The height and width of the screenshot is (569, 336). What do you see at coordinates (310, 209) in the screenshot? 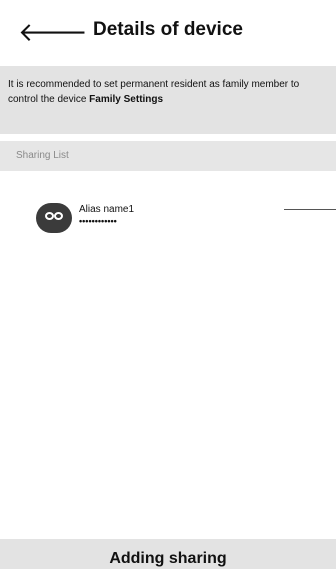
I see `row-divider-line` at bounding box center [310, 209].